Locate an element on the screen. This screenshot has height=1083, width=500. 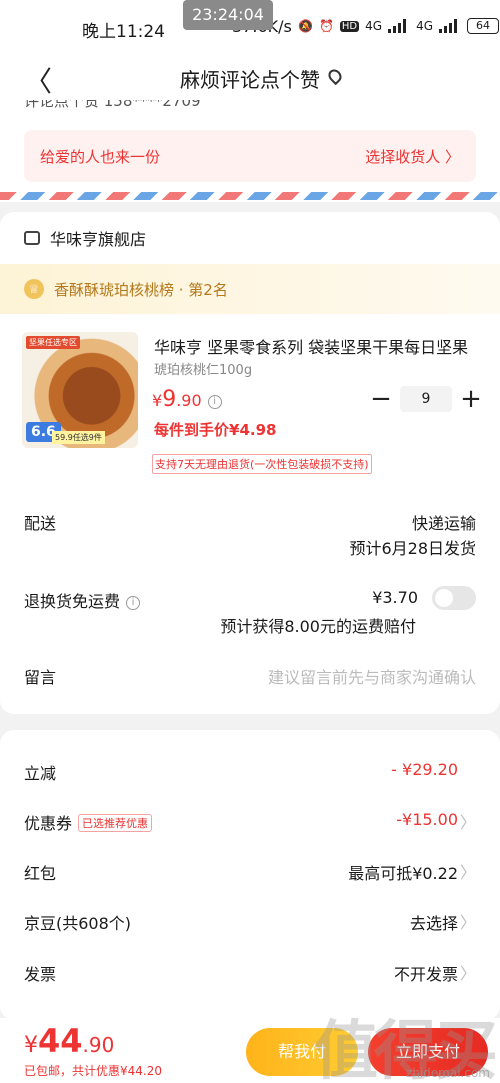
signal-icon is located at coordinates (399, 26).